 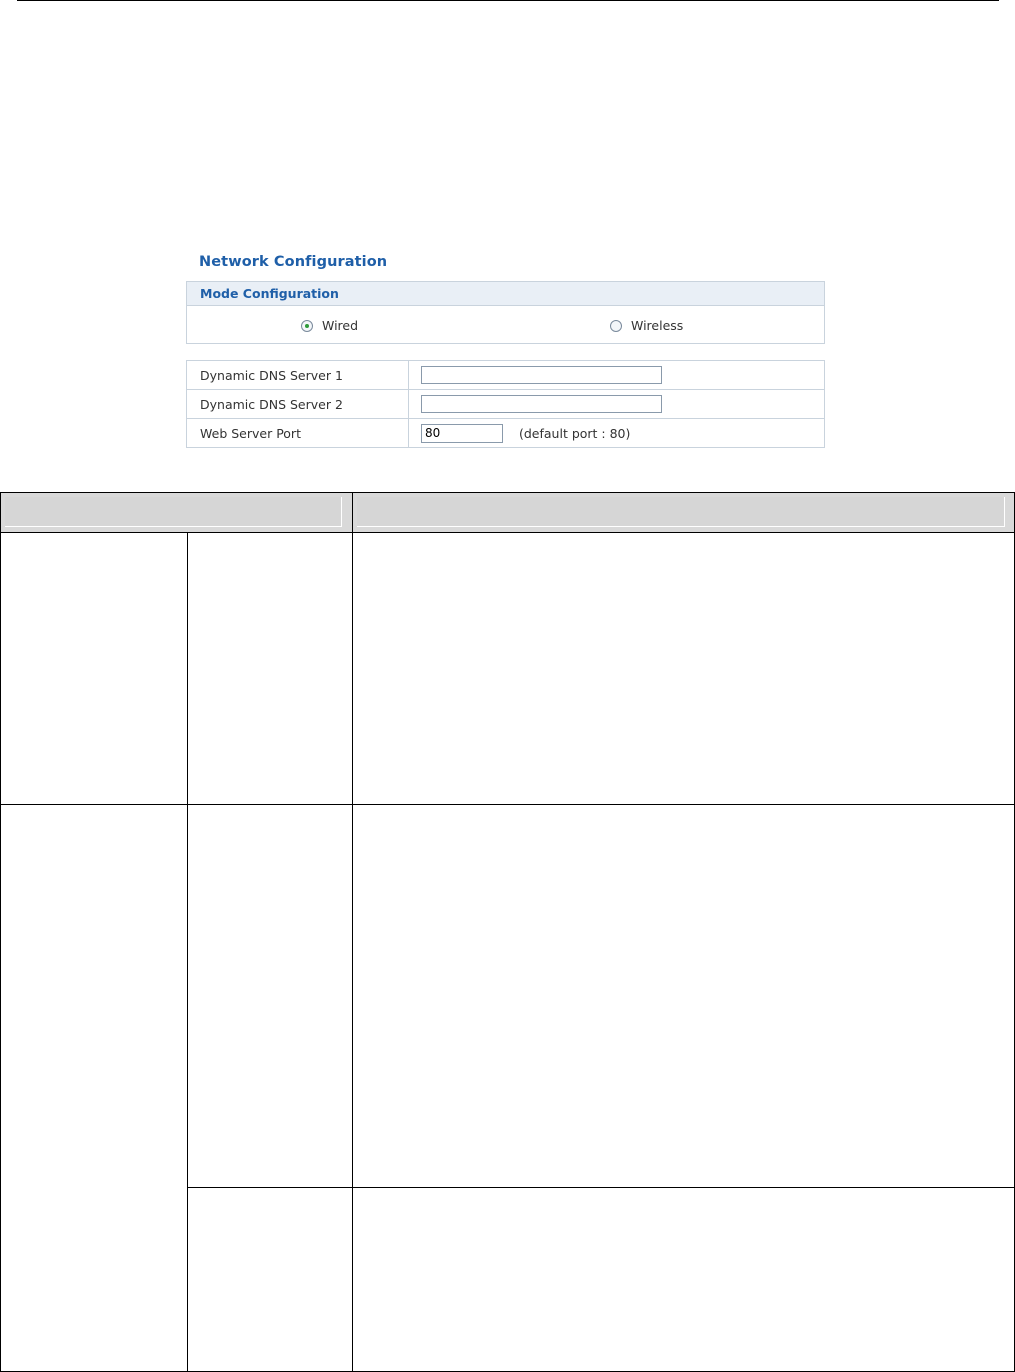 I want to click on settings-row-dns2: Dynamic DNS Server 2, so click(x=505, y=404).